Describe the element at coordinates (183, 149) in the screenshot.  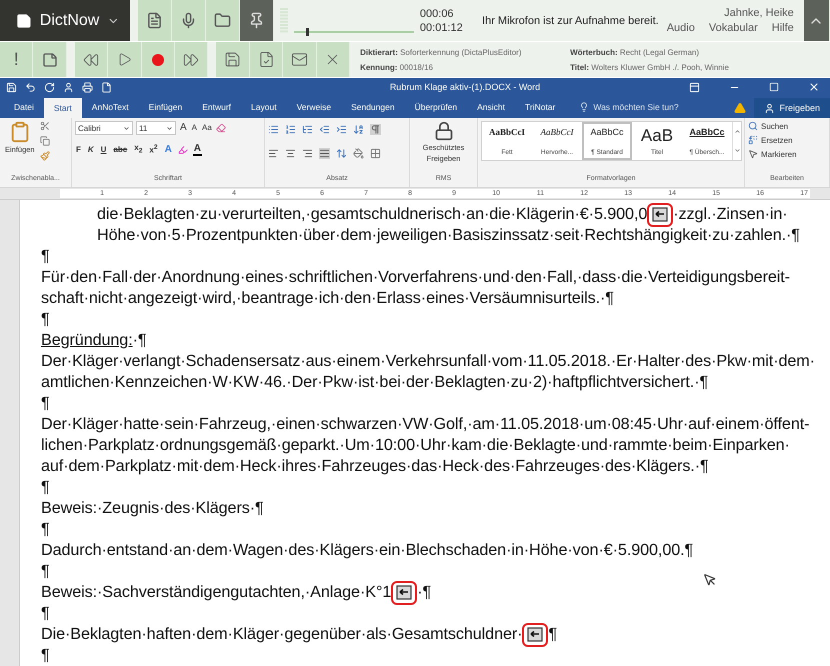
I see `highlighter-icon` at that location.